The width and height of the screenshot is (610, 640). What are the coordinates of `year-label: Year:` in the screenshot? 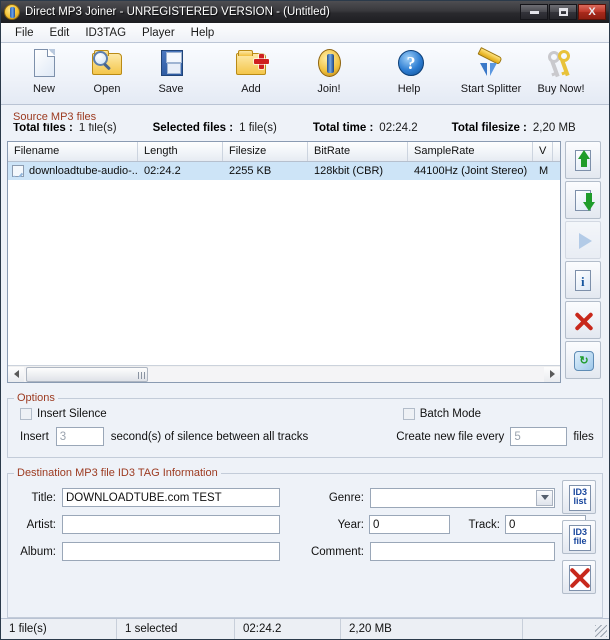 It's located at (350, 524).